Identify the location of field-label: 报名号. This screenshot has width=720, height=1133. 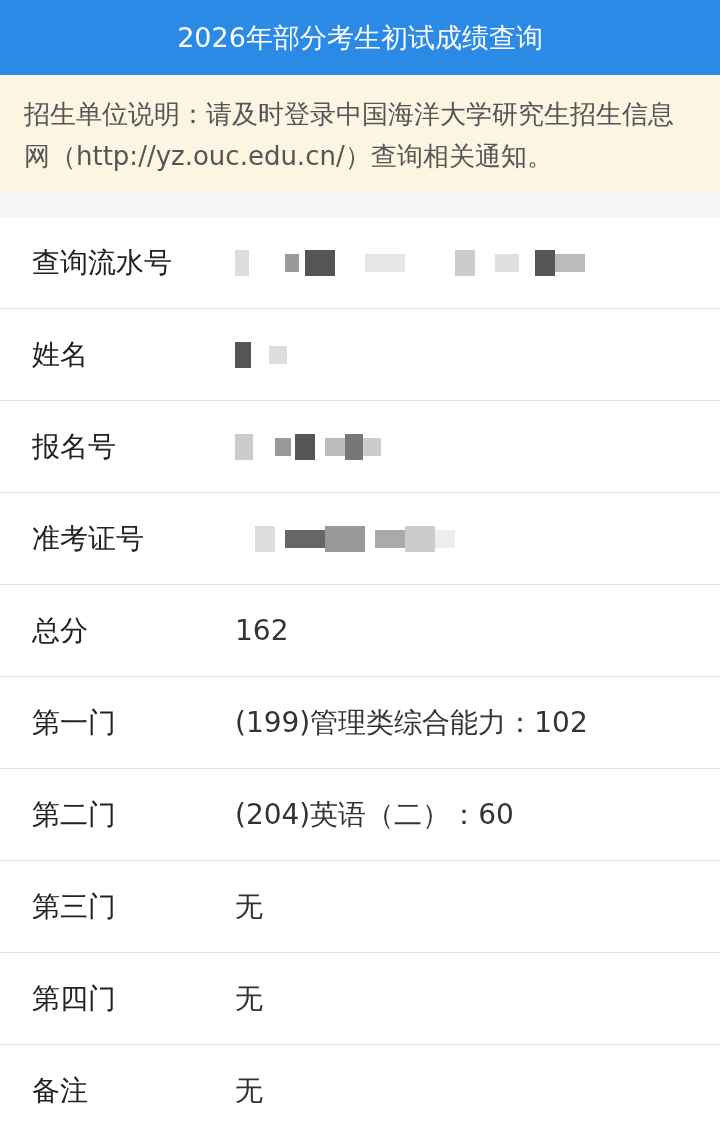
(74, 446).